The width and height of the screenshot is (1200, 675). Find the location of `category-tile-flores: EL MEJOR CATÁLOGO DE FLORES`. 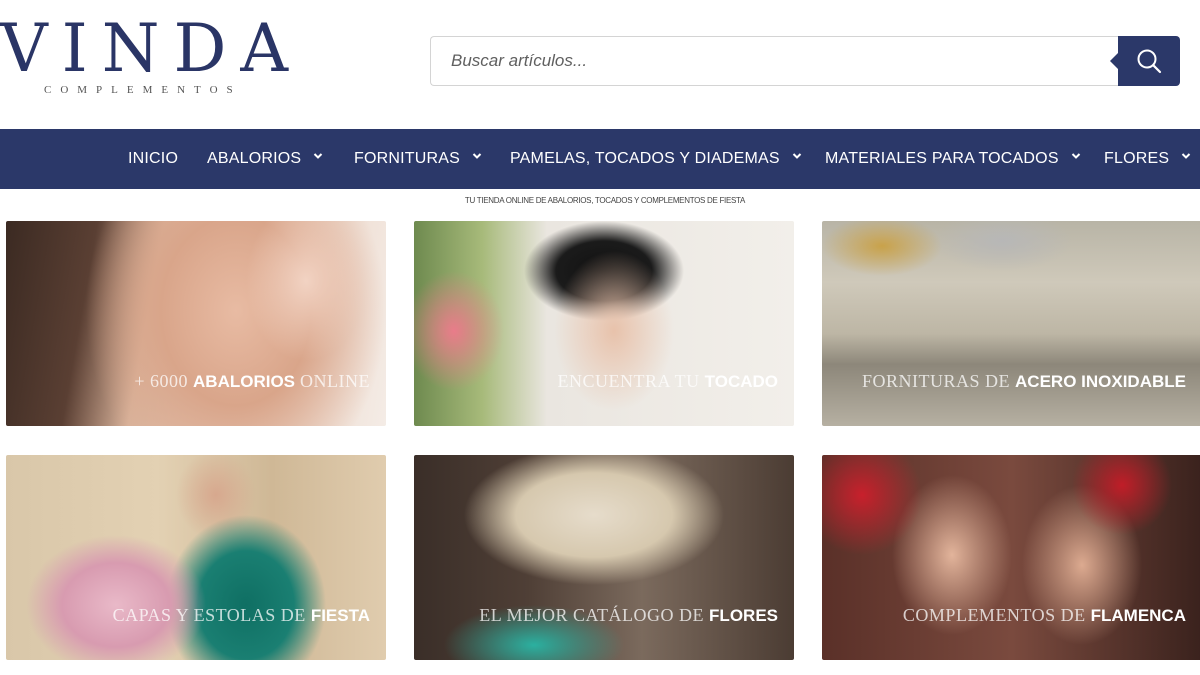

category-tile-flores: EL MEJOR CATÁLOGO DE FLORES is located at coordinates (604, 557).